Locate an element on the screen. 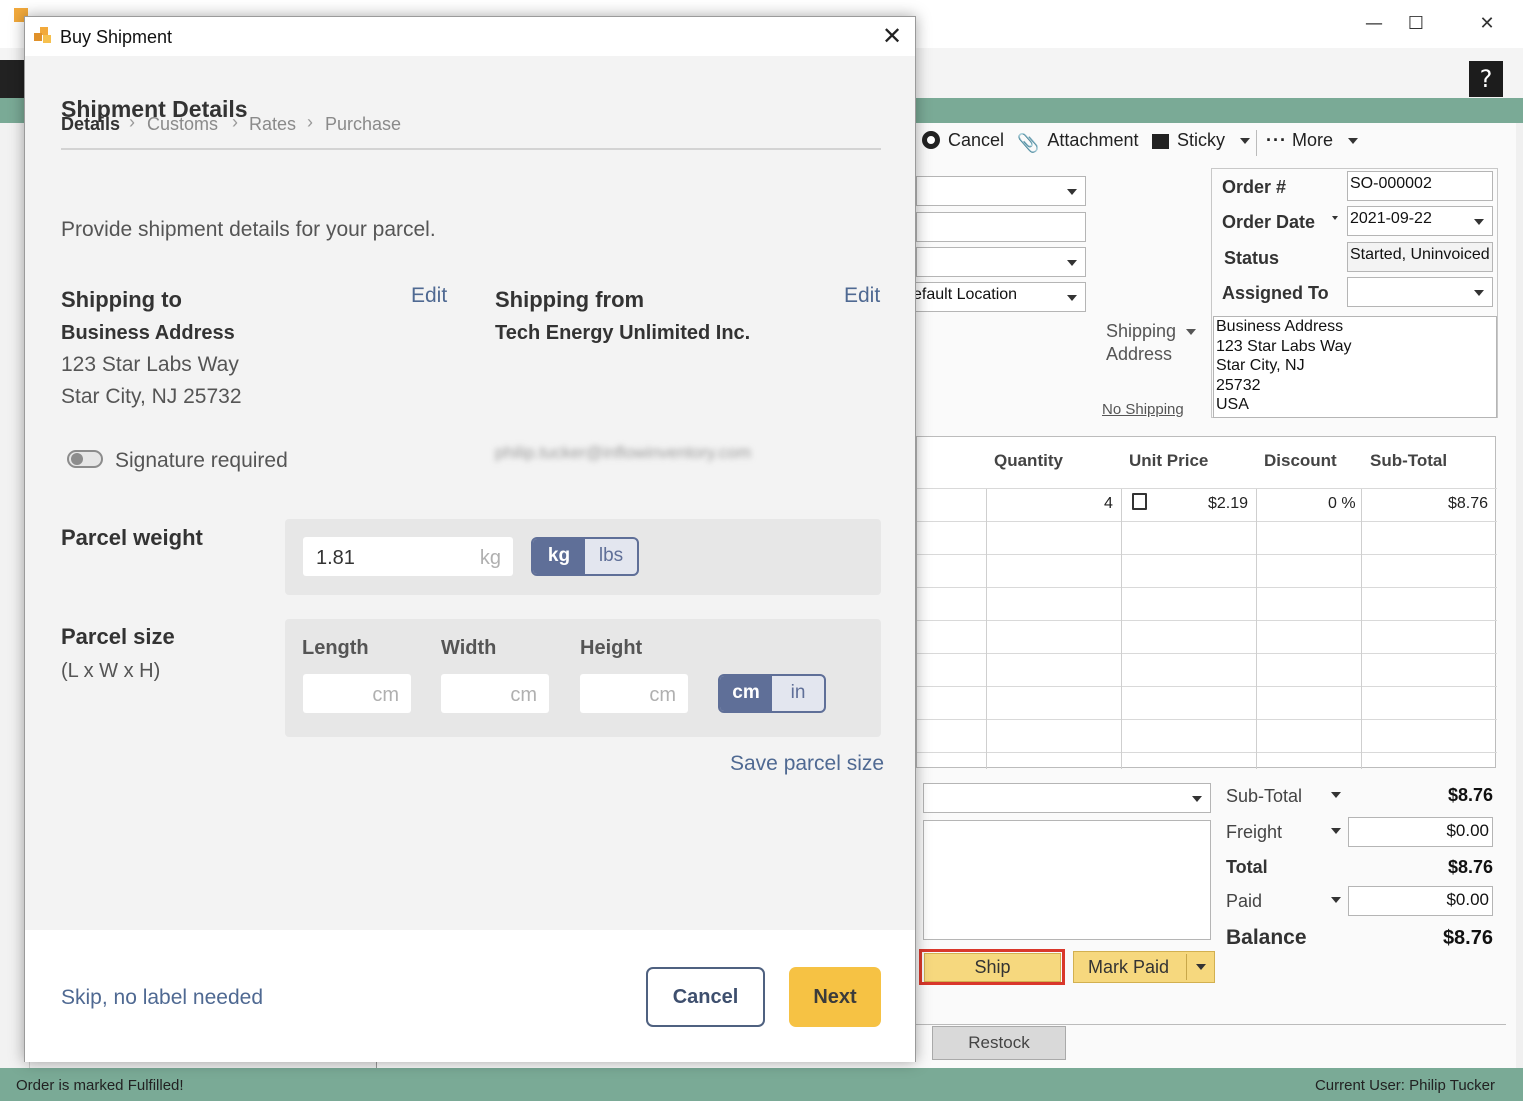 This screenshot has height=1101, width=1523. remarks-dropdown is located at coordinates (1067, 798).